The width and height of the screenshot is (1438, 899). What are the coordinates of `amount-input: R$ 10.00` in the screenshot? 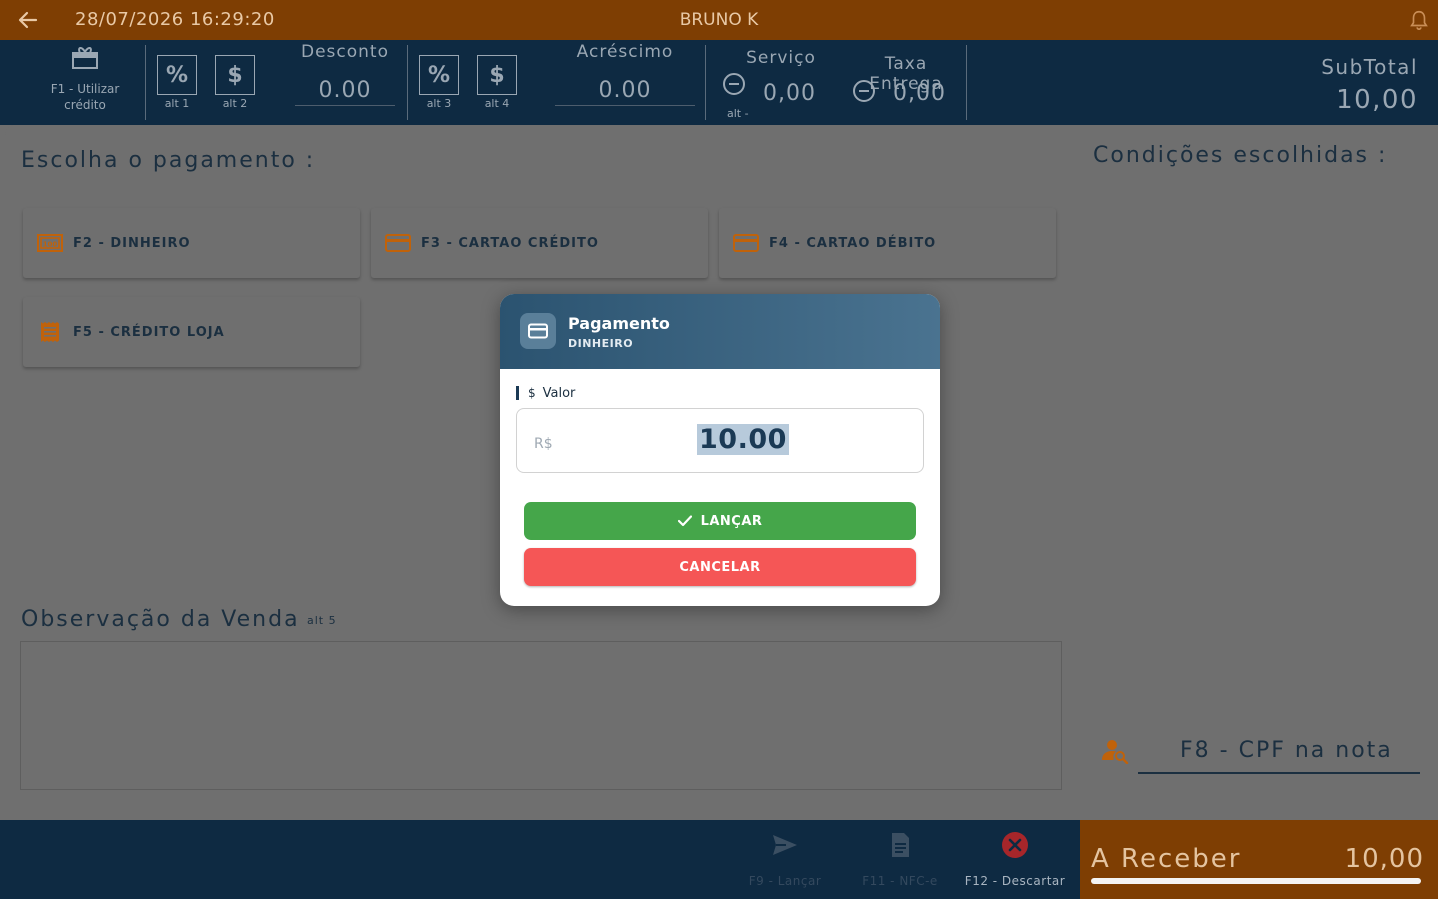 It's located at (720, 440).